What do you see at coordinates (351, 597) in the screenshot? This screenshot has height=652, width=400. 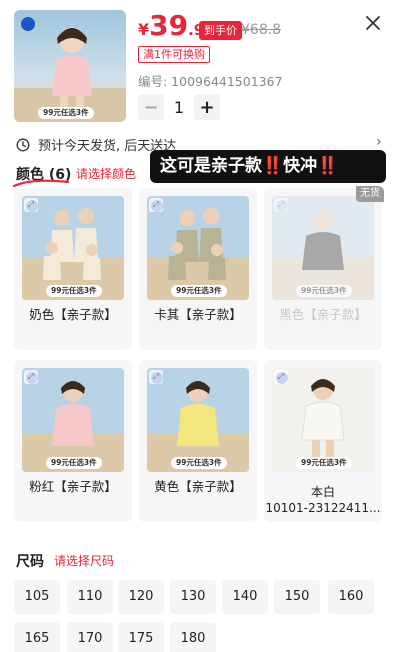 I see `size-option: 160` at bounding box center [351, 597].